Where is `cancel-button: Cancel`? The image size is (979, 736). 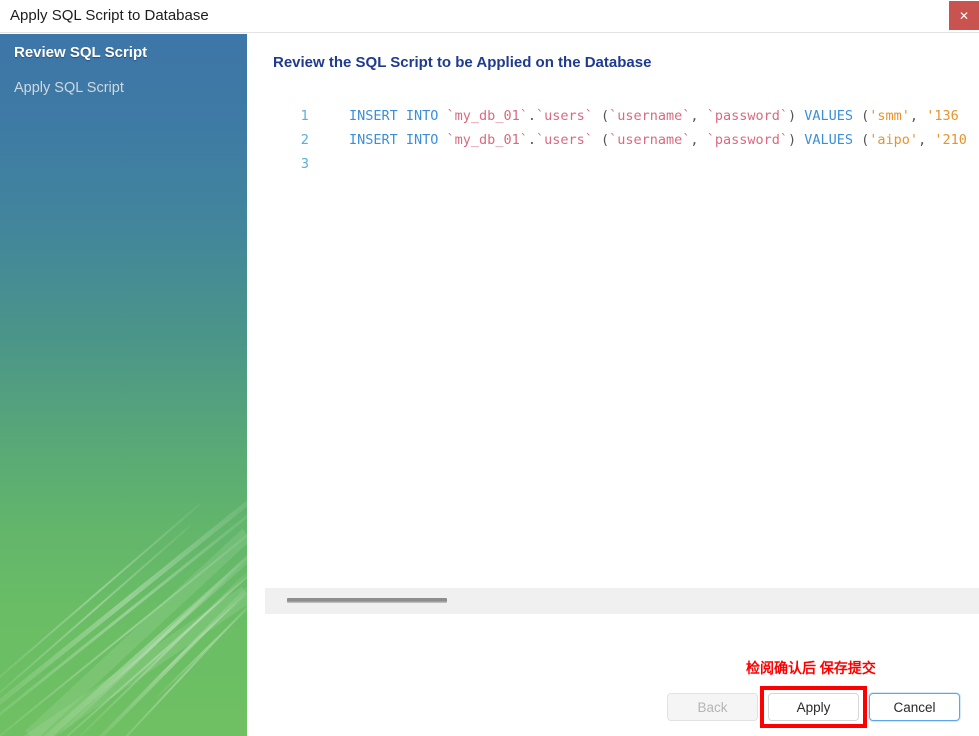 cancel-button: Cancel is located at coordinates (914, 707).